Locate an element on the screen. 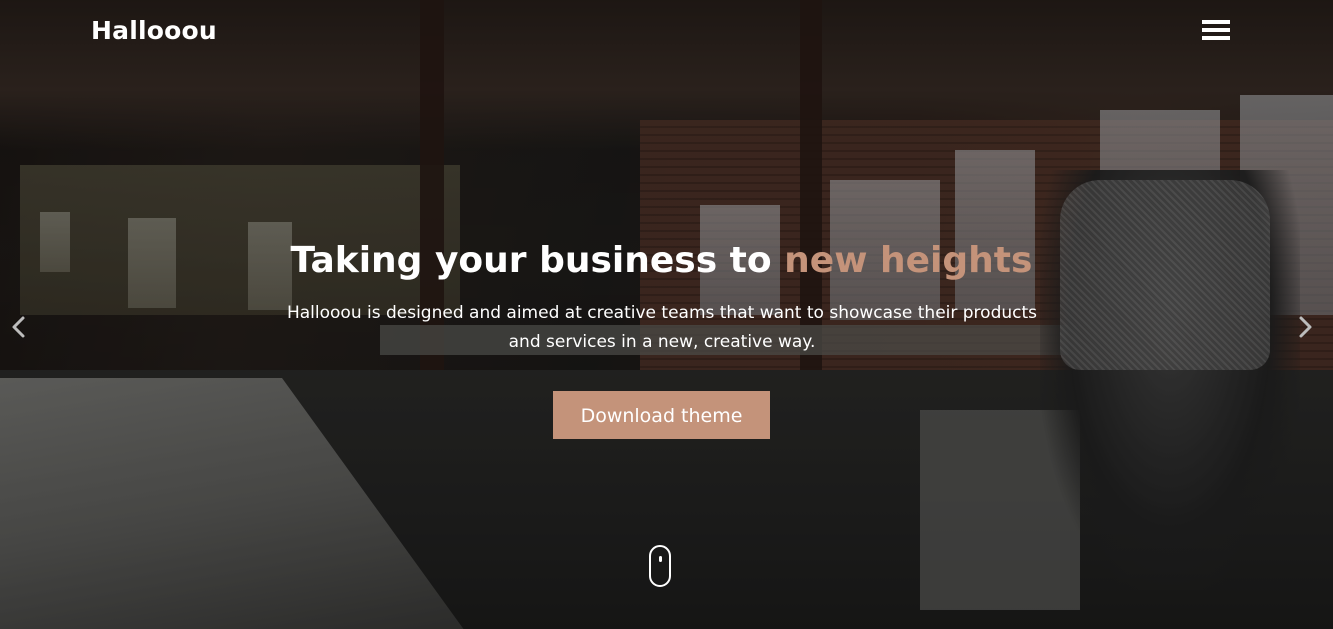  hamburger-menu-icon is located at coordinates (1217, 31).